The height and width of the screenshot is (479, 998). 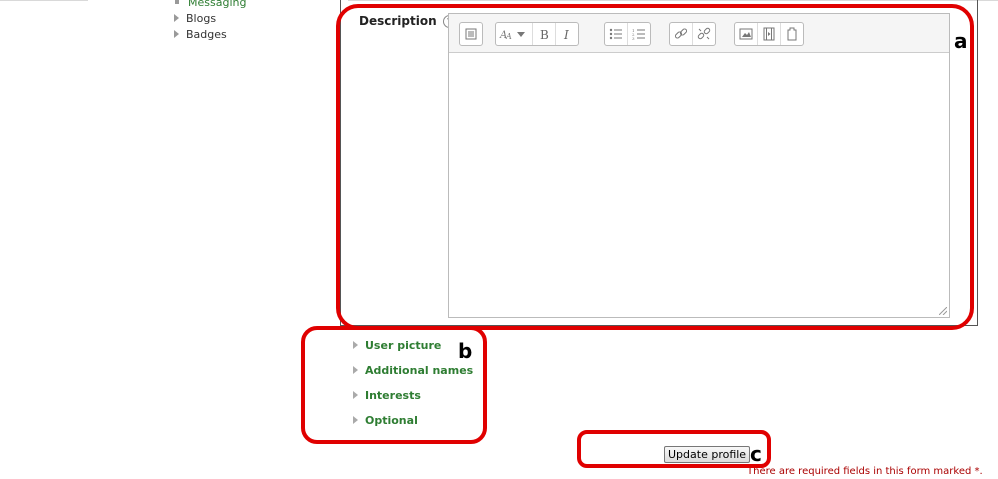 I want to click on sidebar-item-badges: Badges, so click(x=210, y=35).